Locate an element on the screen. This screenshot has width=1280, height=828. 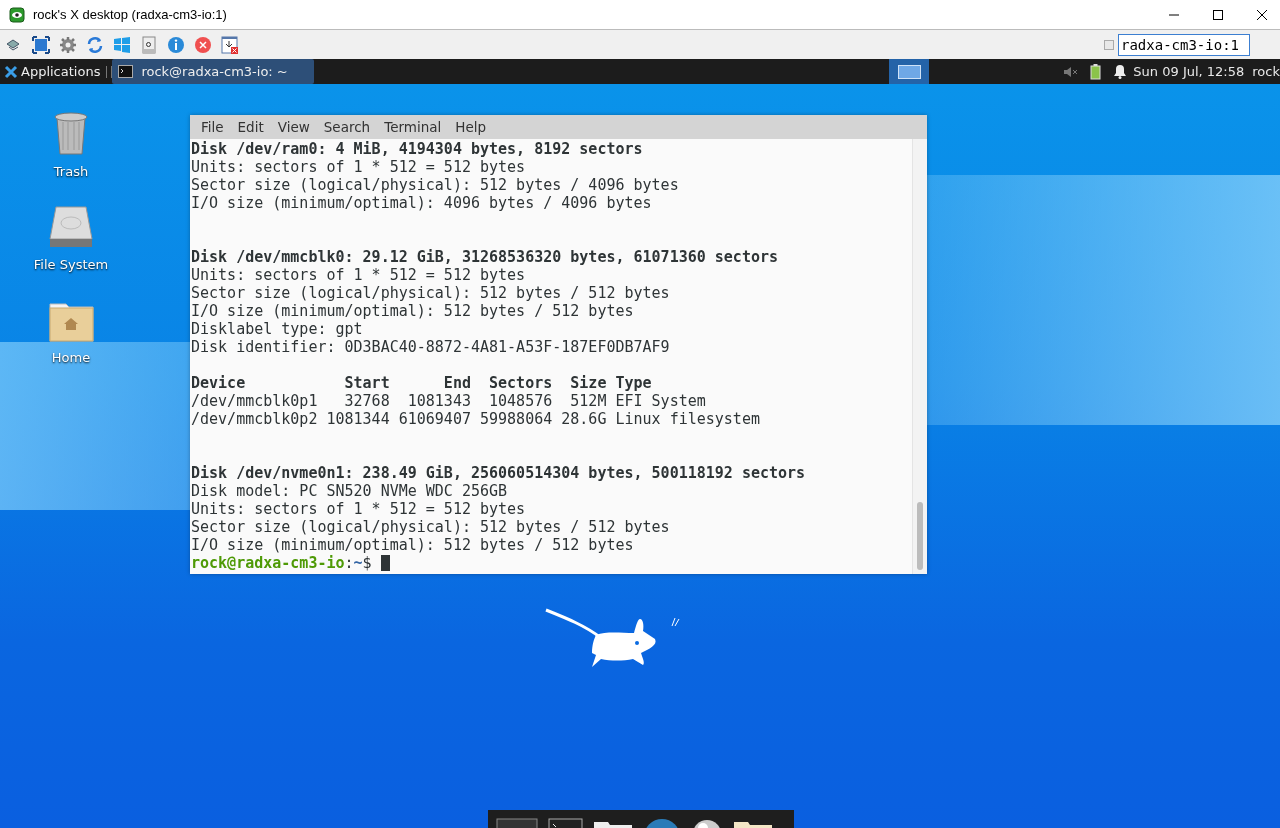
workspace-switcher is located at coordinates (909, 71).